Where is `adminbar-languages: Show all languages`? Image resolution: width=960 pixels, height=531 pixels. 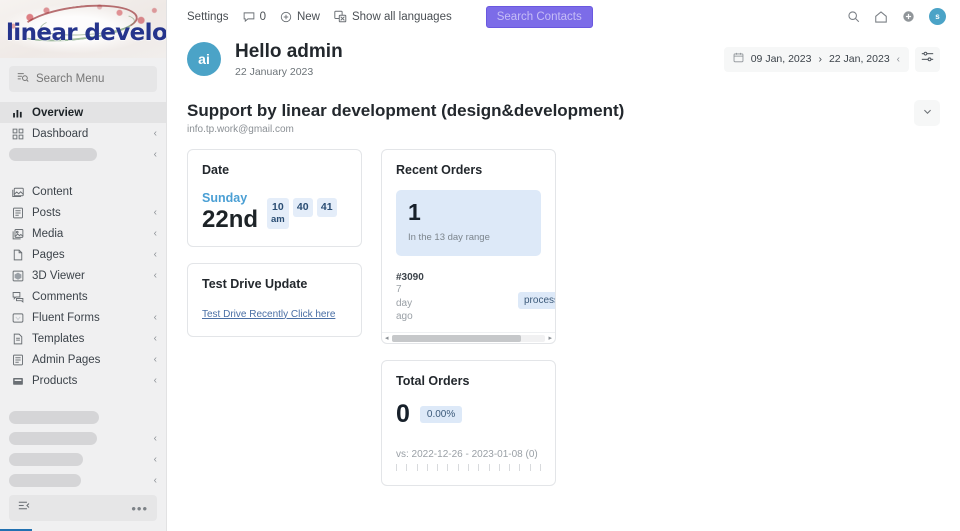 adminbar-languages: Show all languages is located at coordinates (393, 16).